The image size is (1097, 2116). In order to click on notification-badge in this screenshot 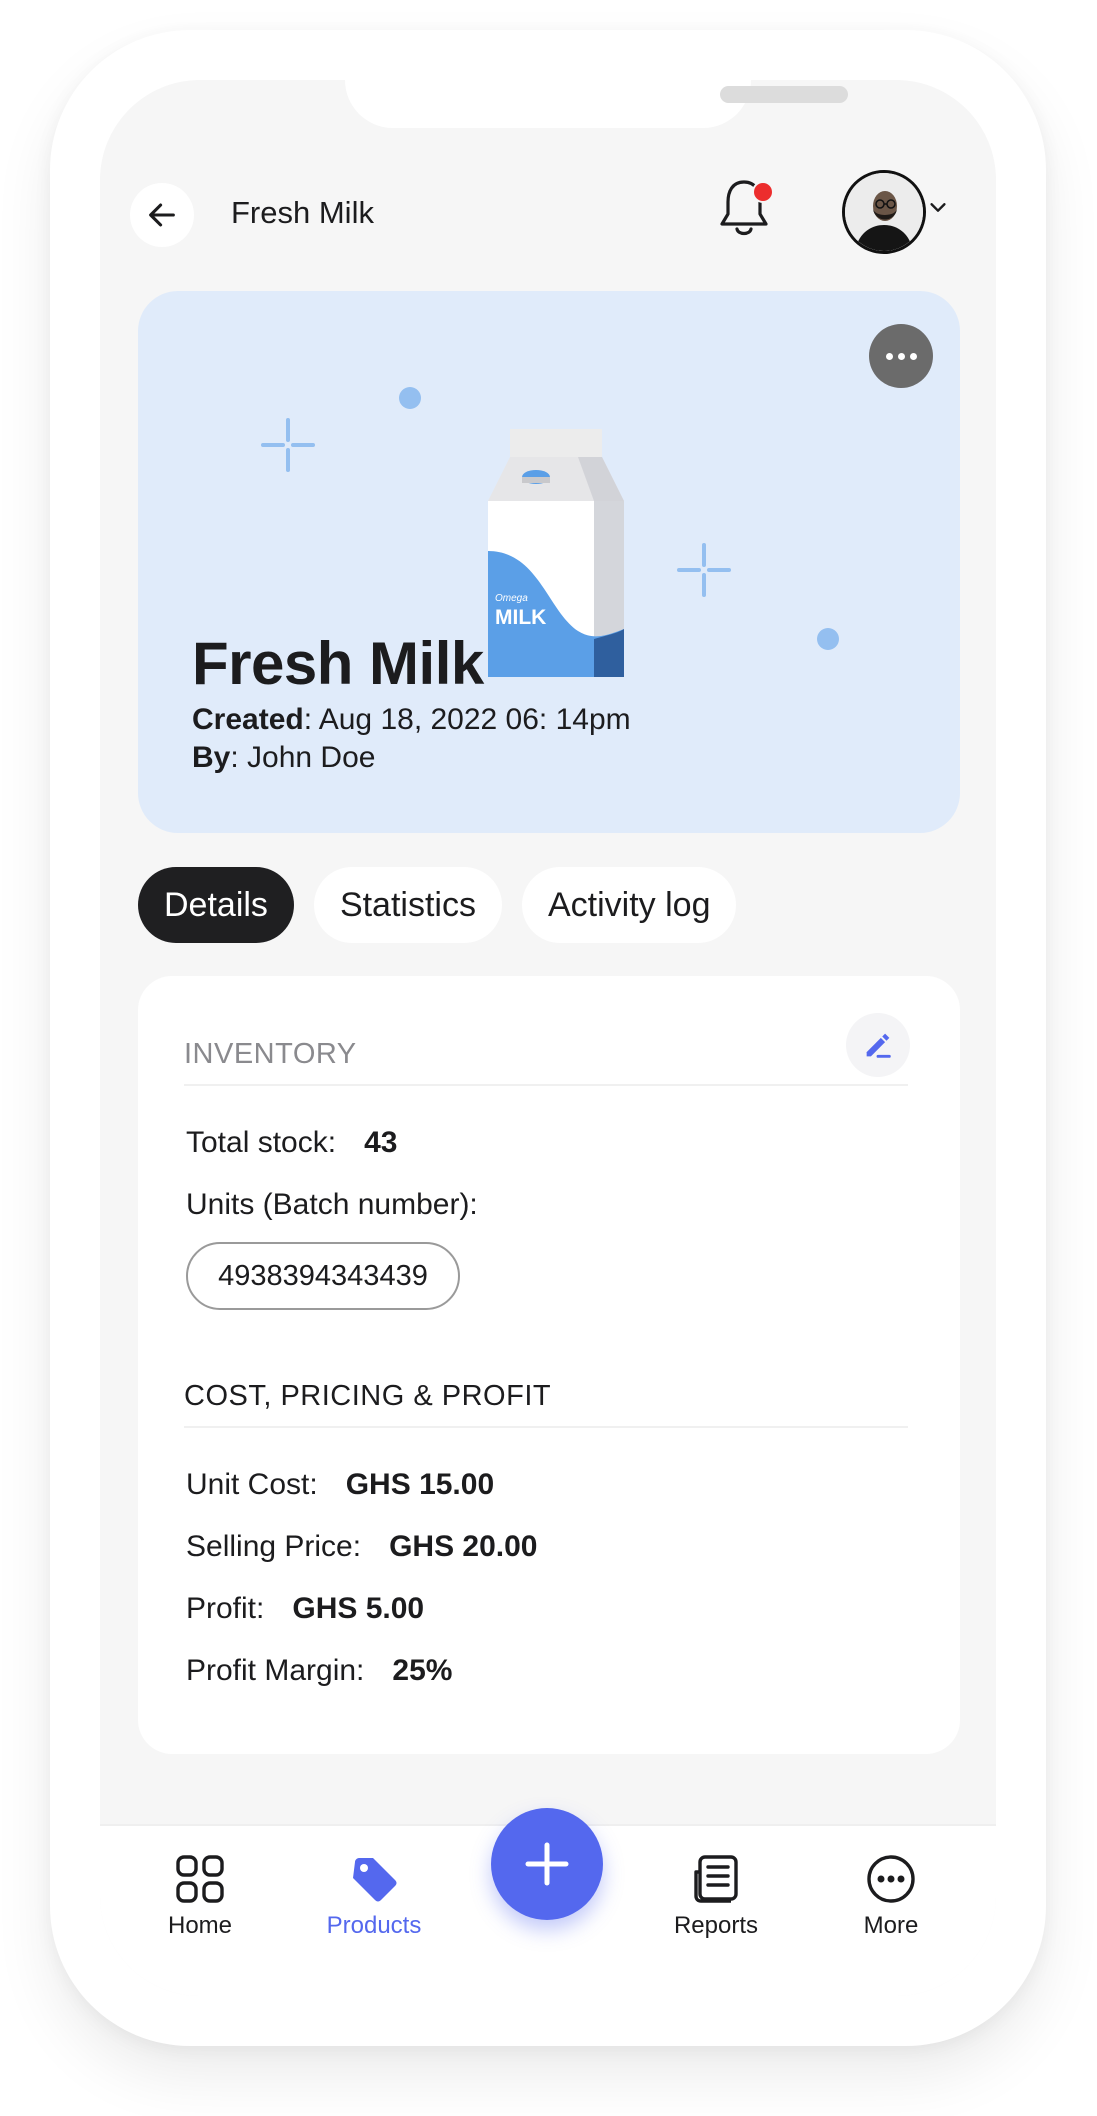, I will do `click(763, 192)`.